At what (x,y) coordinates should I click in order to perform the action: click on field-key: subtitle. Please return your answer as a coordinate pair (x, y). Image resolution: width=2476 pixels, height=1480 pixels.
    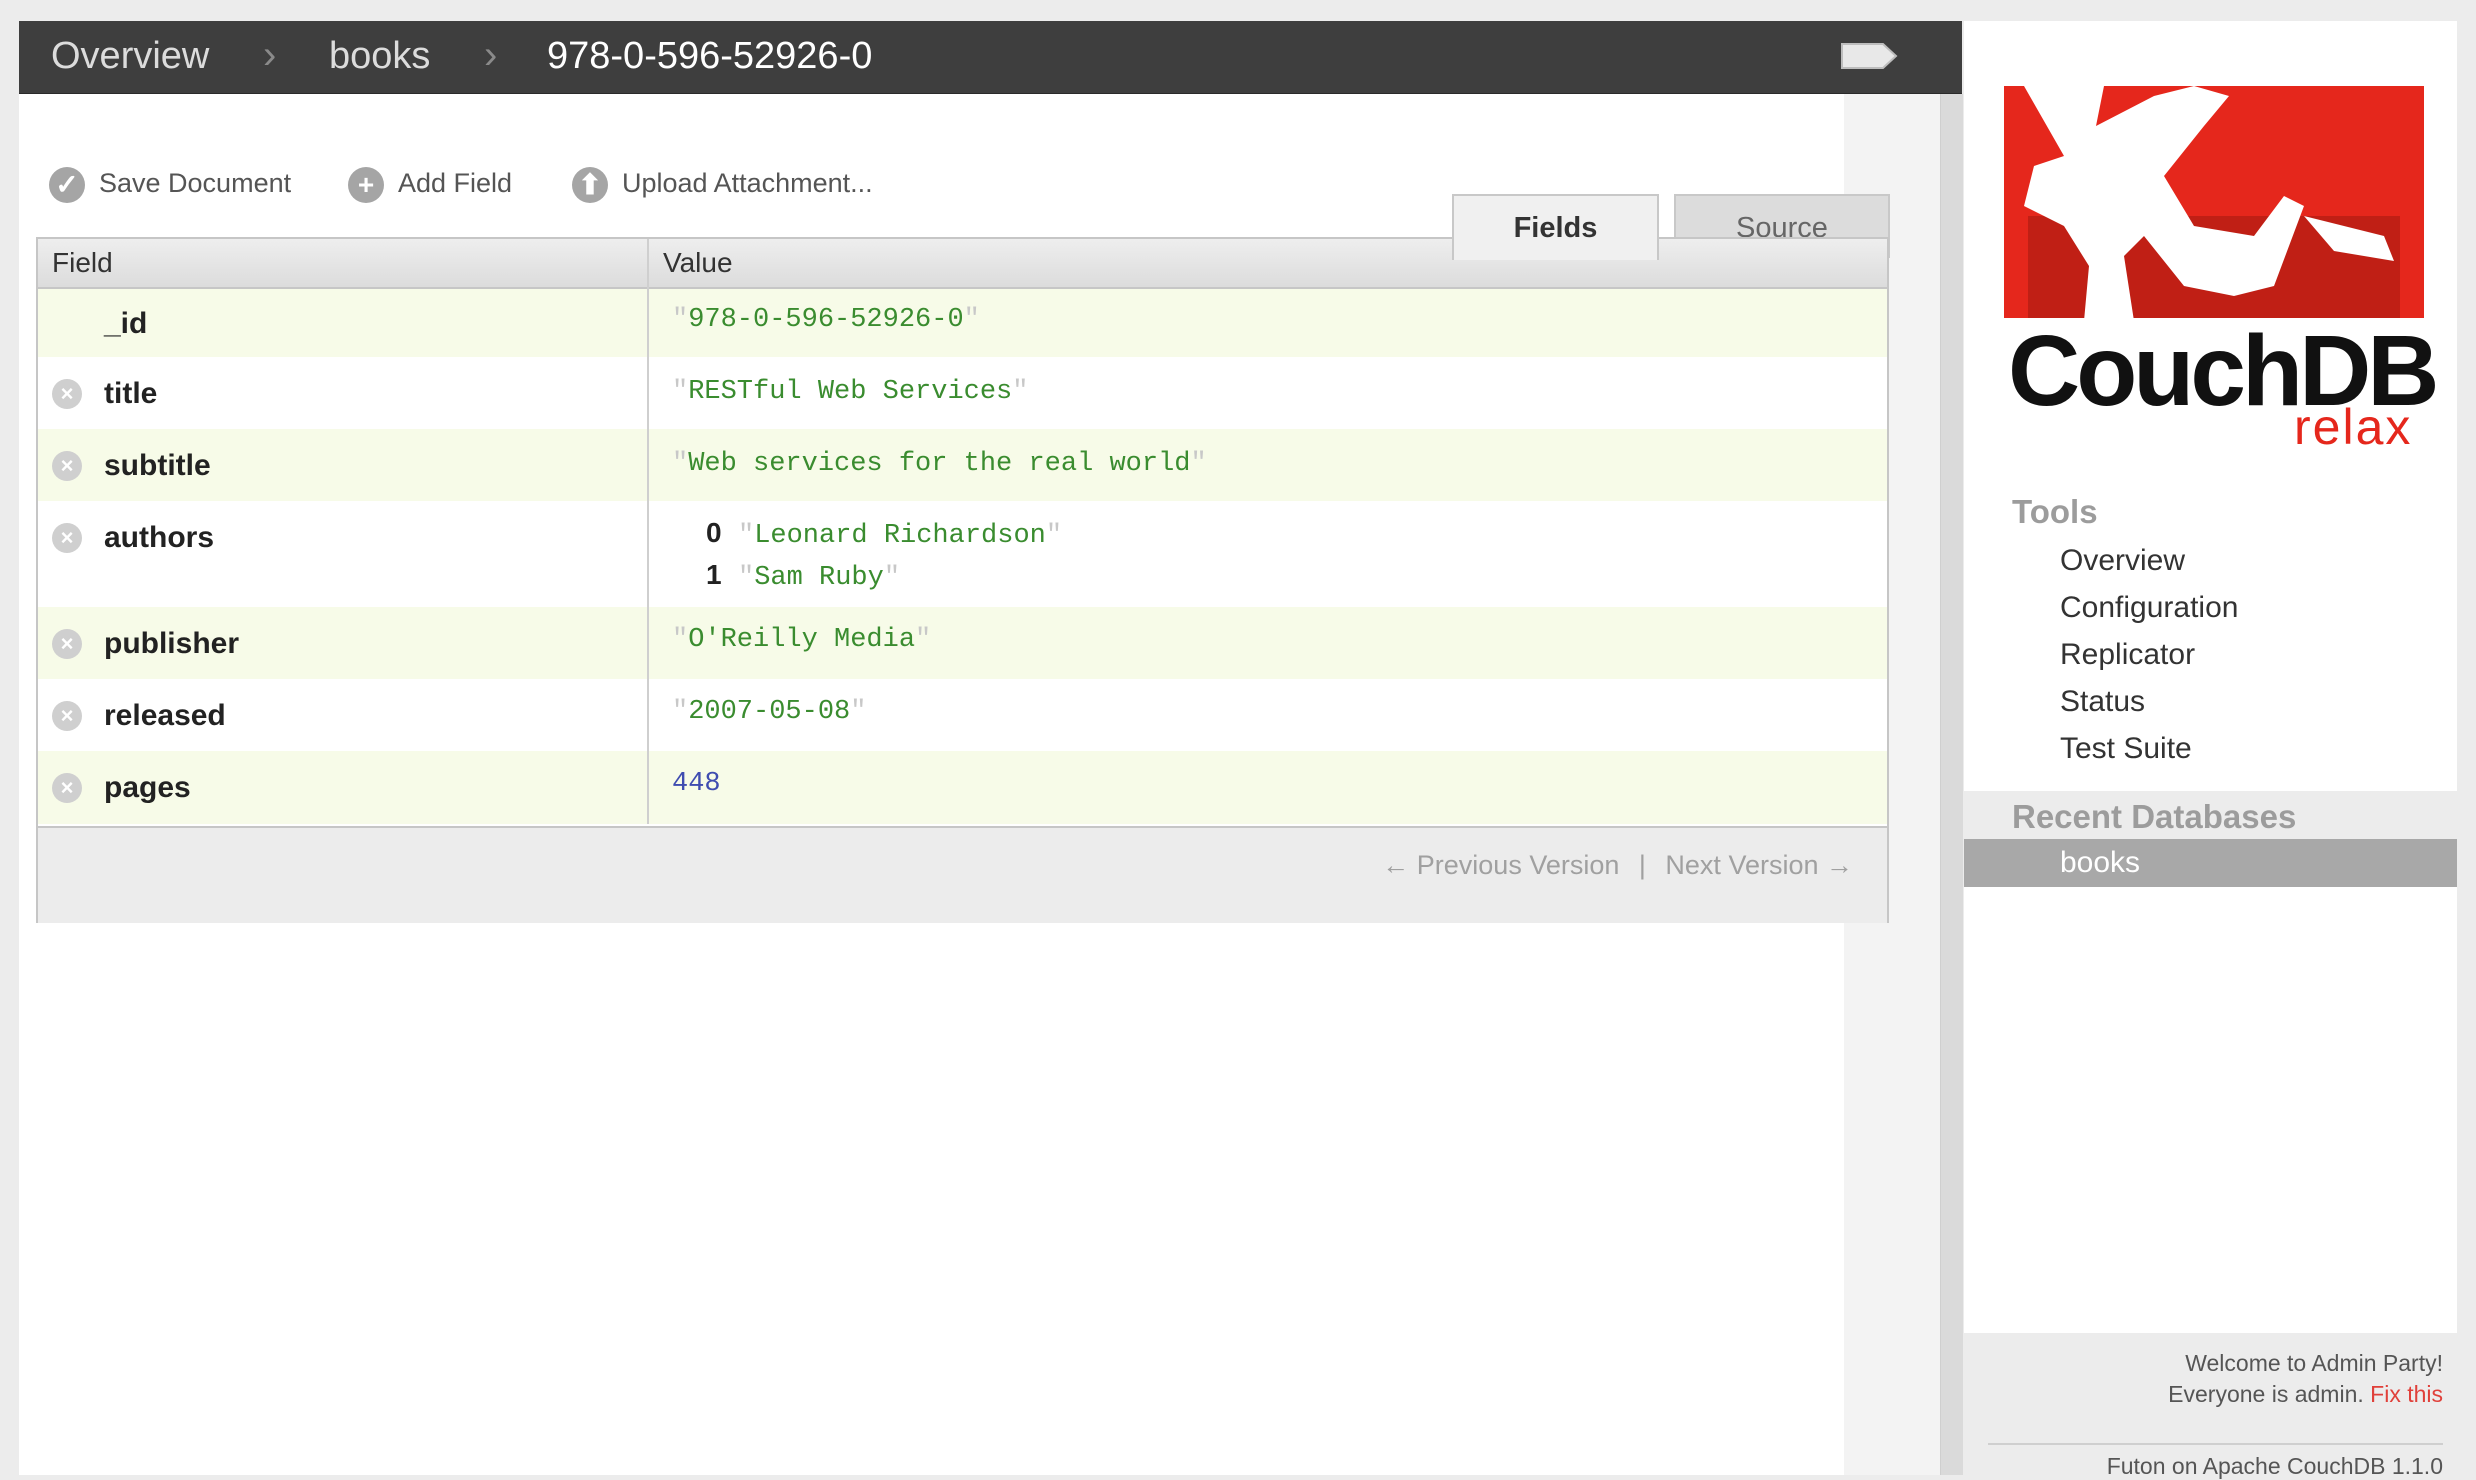
    Looking at the image, I should click on (157, 466).